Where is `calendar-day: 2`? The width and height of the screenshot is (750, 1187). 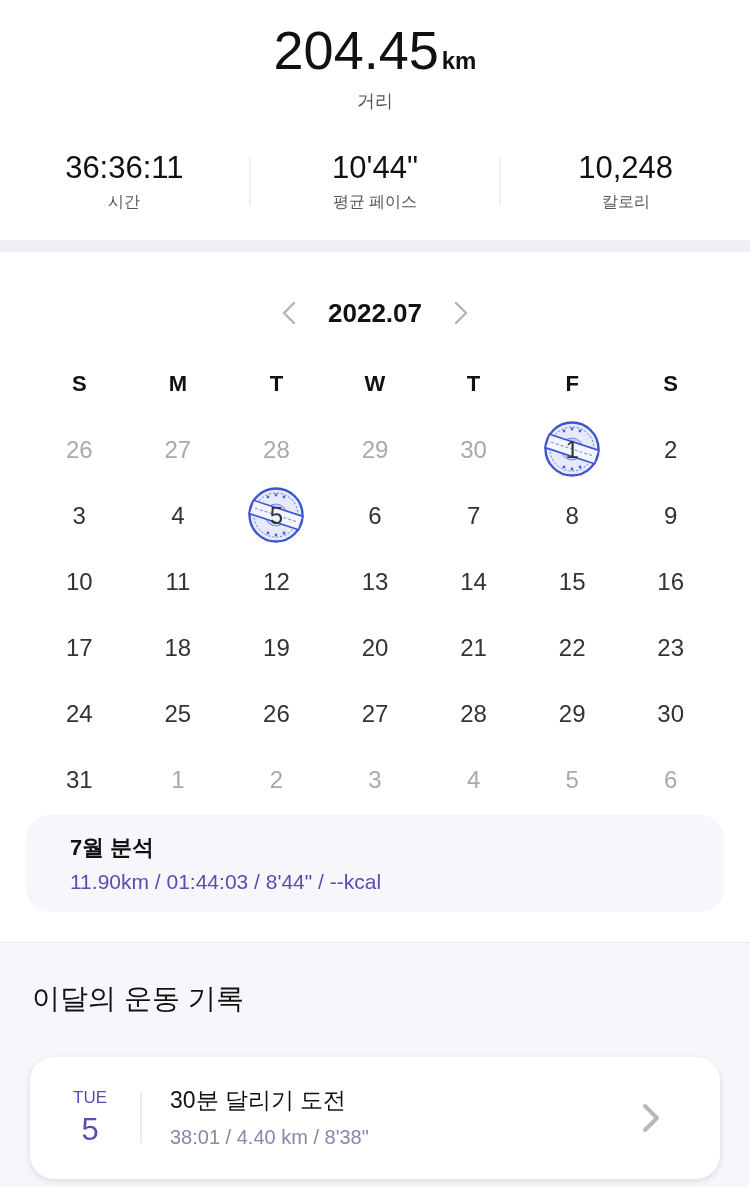 calendar-day: 2 is located at coordinates (671, 450).